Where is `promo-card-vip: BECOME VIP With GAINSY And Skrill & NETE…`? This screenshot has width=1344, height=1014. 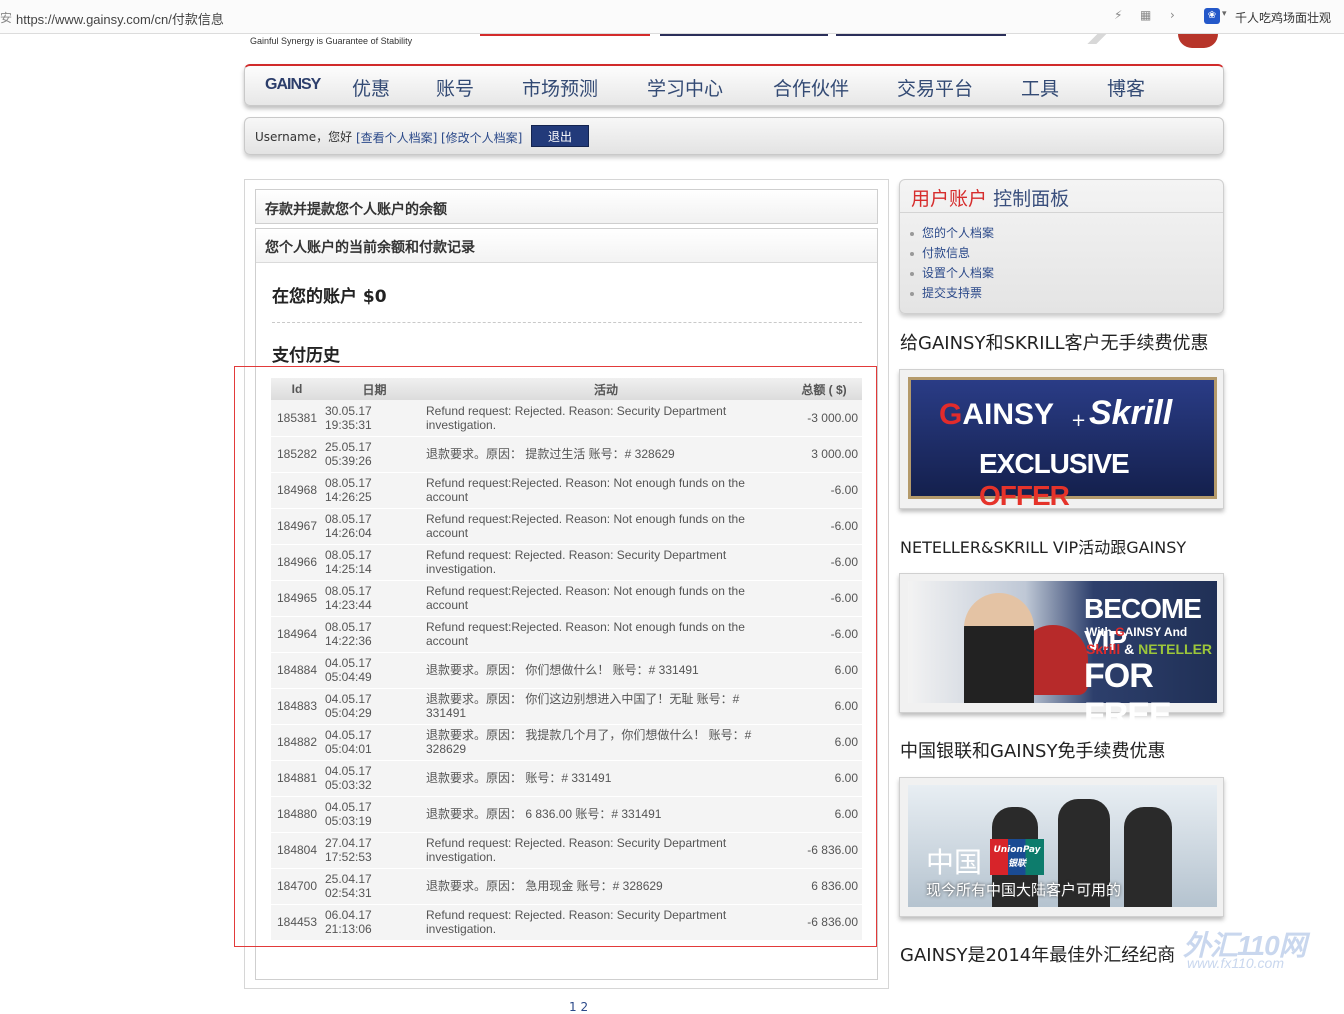 promo-card-vip: BECOME VIP With GAINSY And Skrill & NETE… is located at coordinates (1061, 653).